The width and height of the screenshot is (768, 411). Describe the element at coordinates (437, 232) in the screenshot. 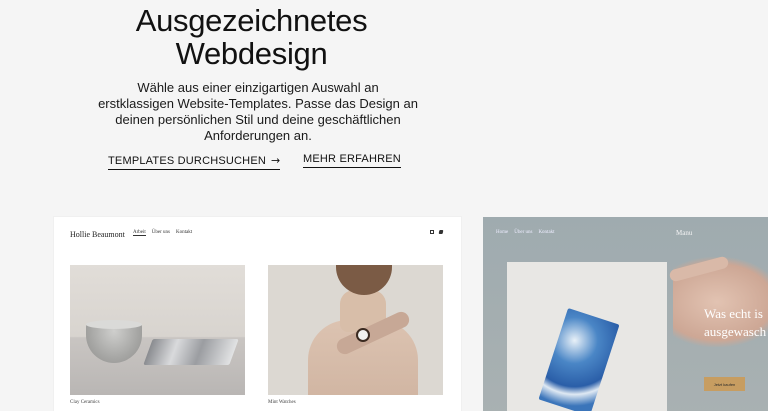

I see `social-icons` at that location.